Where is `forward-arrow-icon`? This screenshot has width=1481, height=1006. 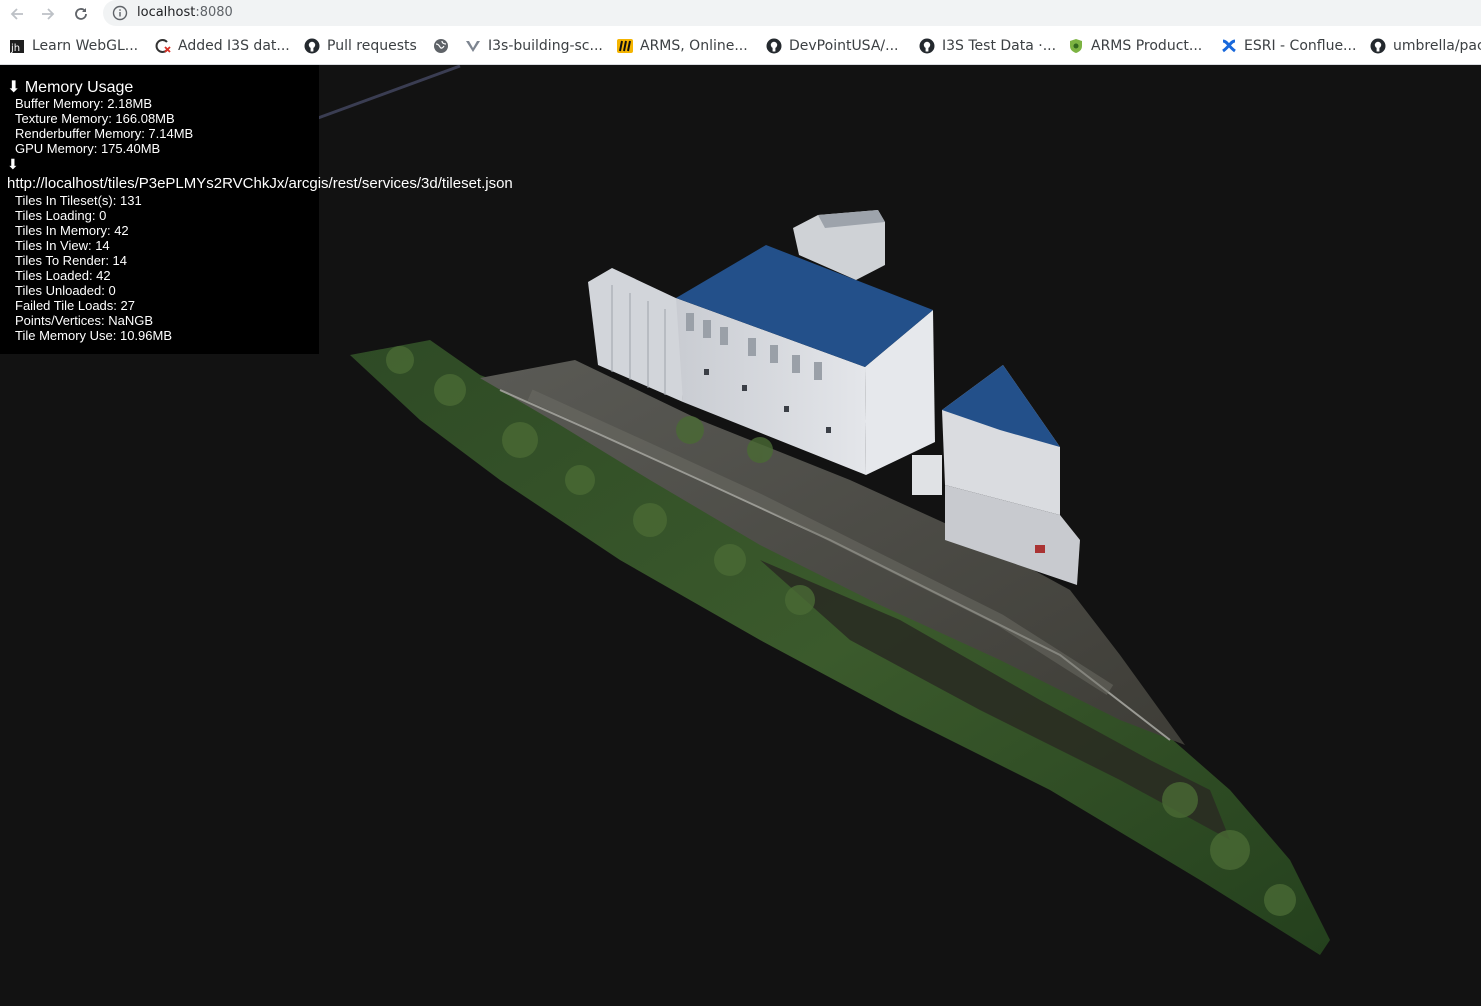 forward-arrow-icon is located at coordinates (48, 14).